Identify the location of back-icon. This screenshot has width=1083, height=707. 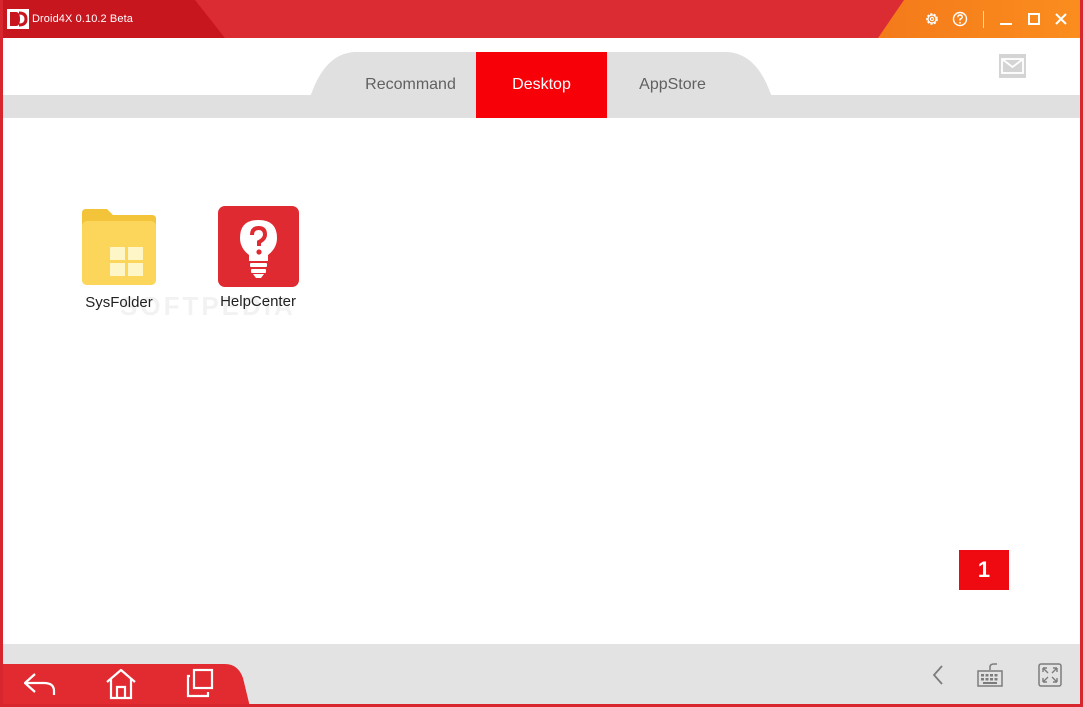
(39, 684).